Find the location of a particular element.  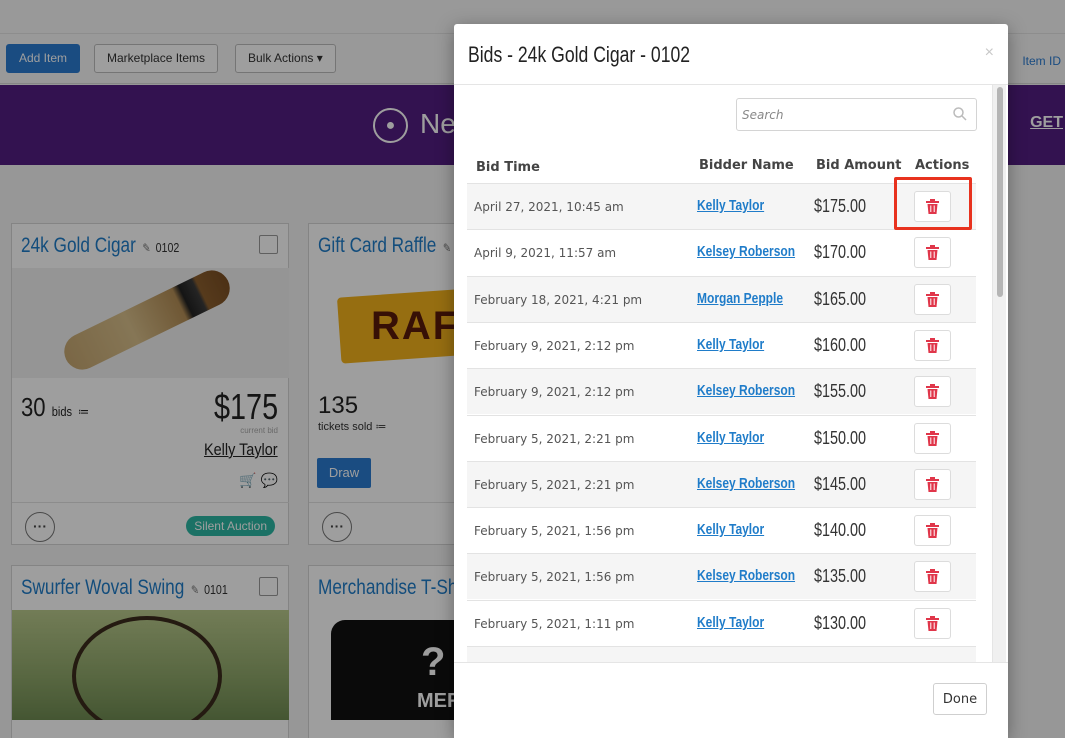

column-header-actions: Actions is located at coordinates (942, 165).